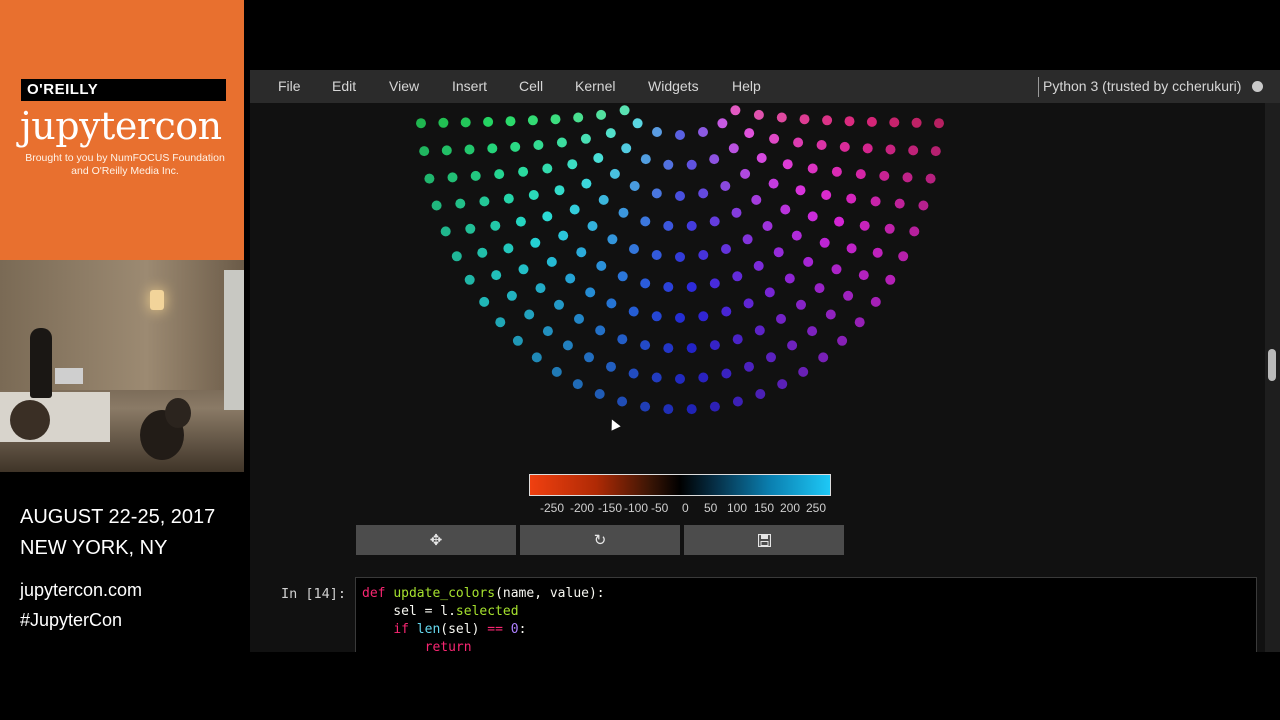  I want to click on pan-zoom-button: ✥, so click(436, 540).